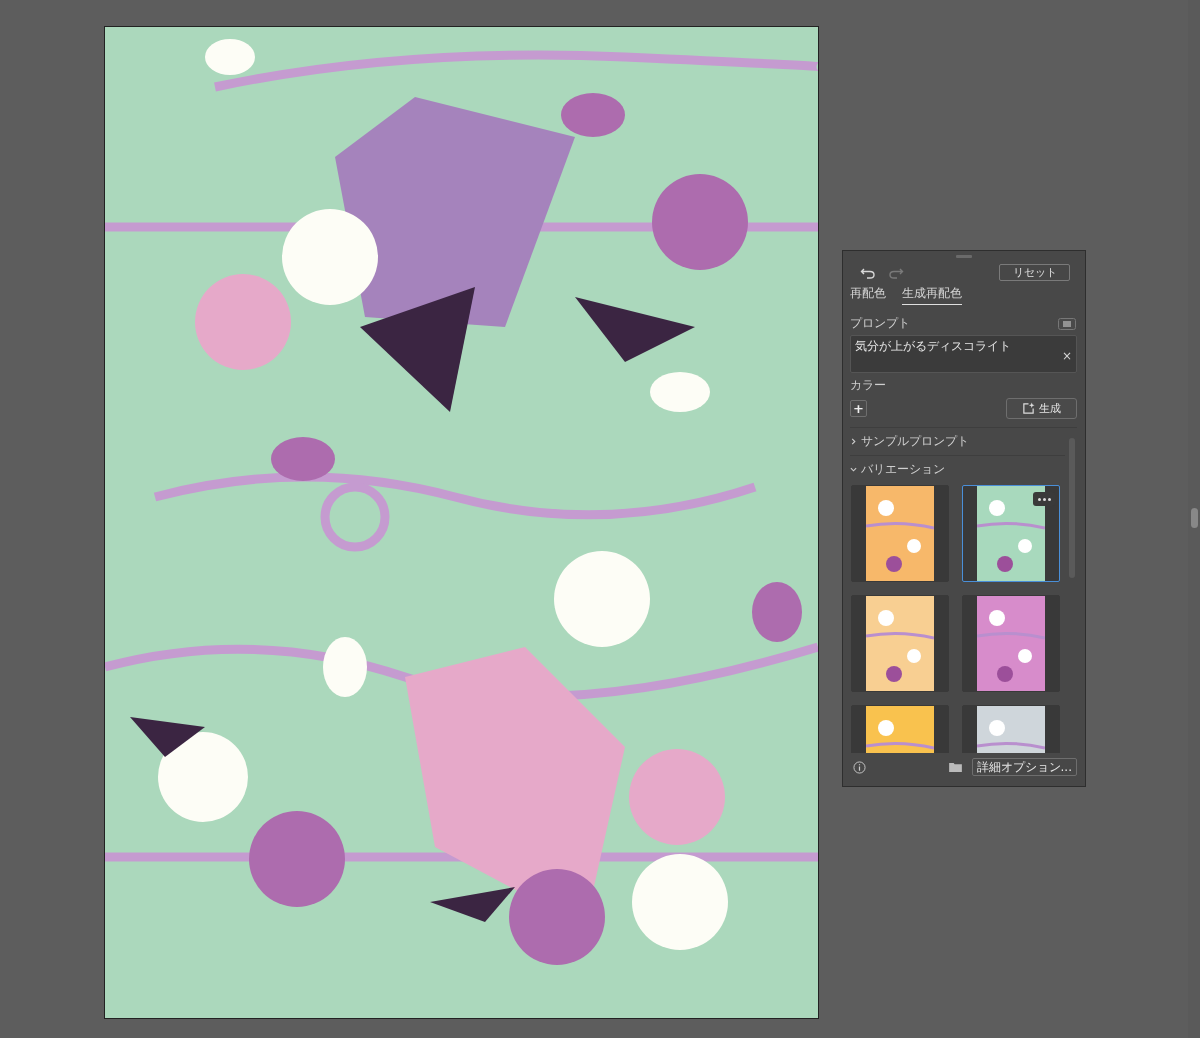  Describe the element at coordinates (963, 354) in the screenshot. I see `prompt-field: 気分が上がるディスコライト ×` at that location.